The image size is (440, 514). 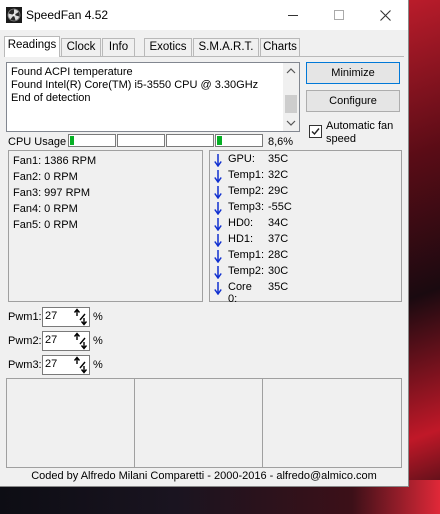 I want to click on fan-reading: Fan3: 997 RPM, so click(x=52, y=193).